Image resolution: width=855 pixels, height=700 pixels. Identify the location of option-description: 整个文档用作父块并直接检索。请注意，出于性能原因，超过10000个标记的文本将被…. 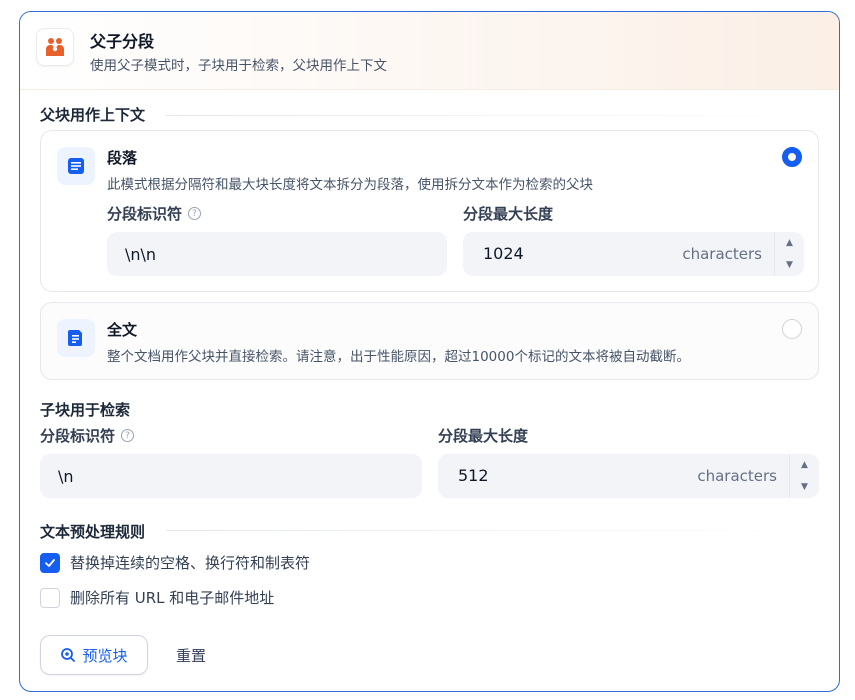
(398, 357).